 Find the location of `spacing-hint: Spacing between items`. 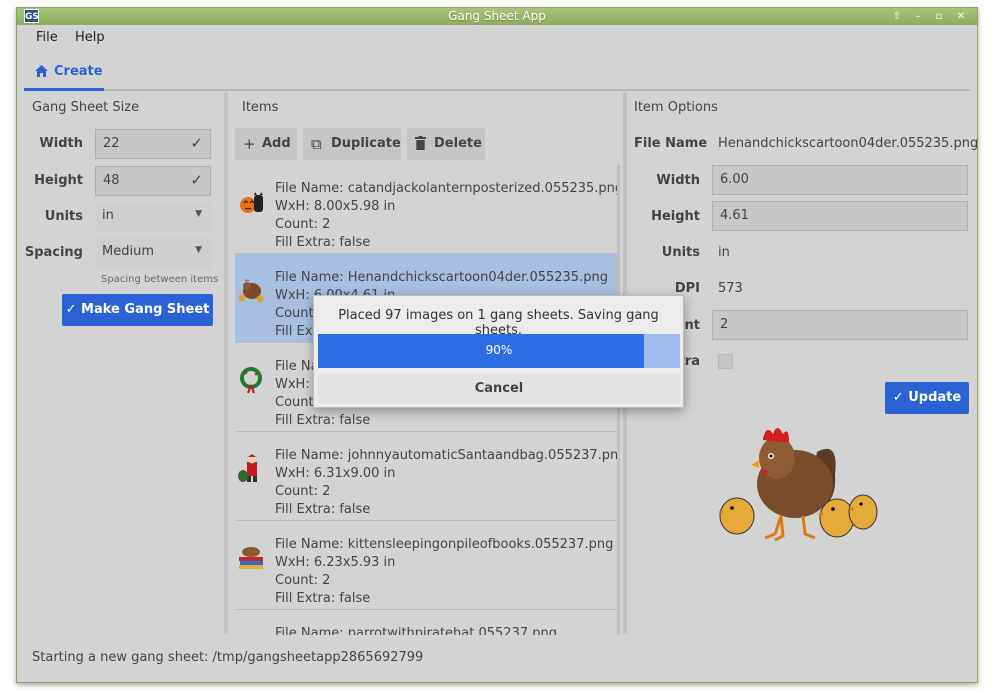

spacing-hint: Spacing between items is located at coordinates (160, 279).